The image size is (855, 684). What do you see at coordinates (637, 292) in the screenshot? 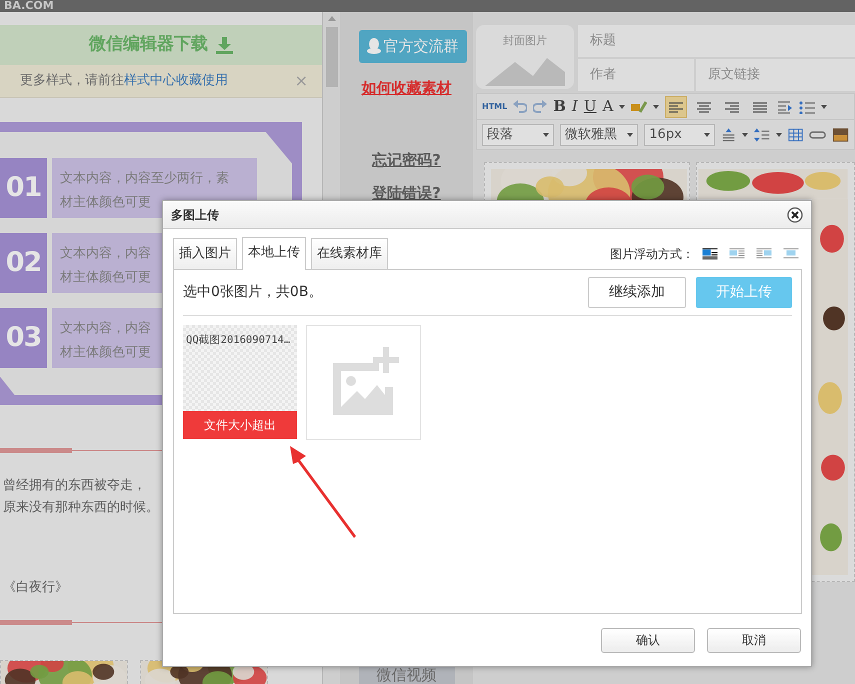
I see `add-more-button: 继续添加` at bounding box center [637, 292].